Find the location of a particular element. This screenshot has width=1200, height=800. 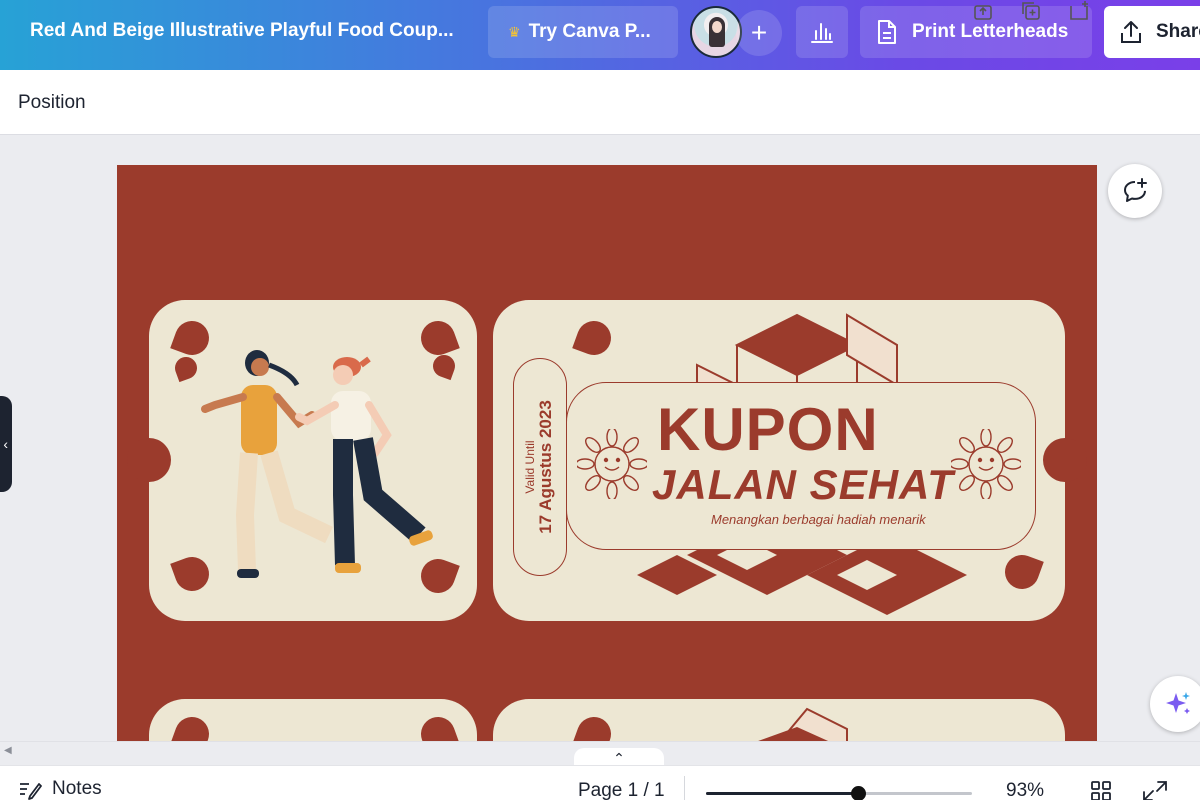

add-page-icon is located at coordinates (1079, 11).